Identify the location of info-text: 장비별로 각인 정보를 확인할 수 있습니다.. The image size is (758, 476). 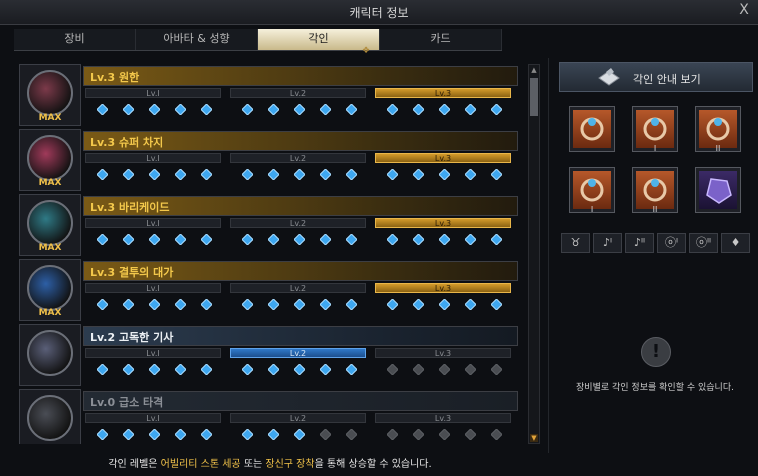
(655, 388).